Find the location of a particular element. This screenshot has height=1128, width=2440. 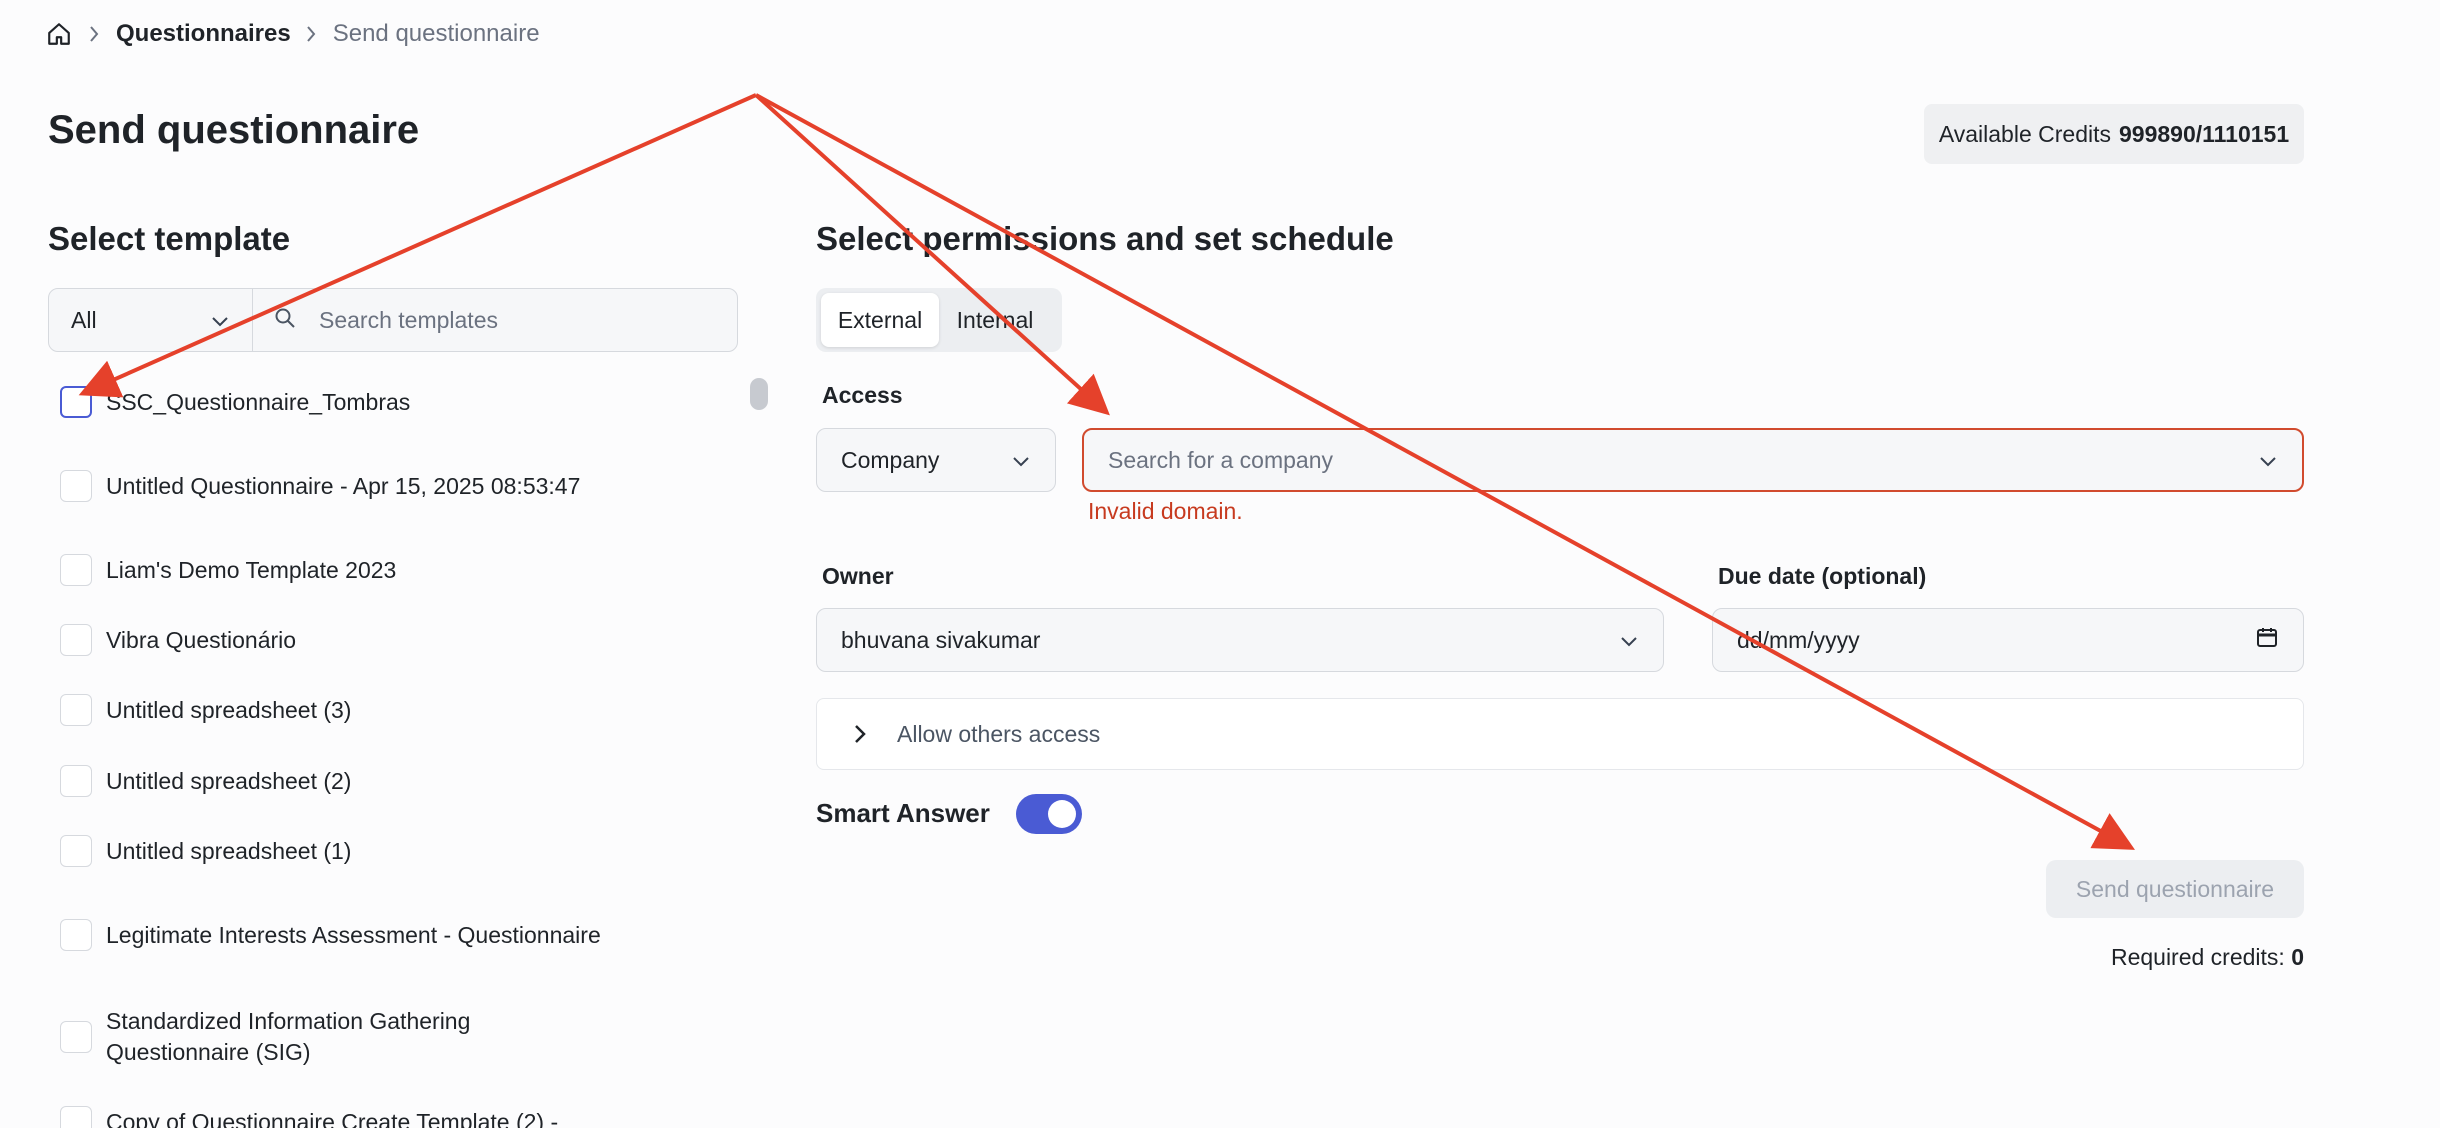

template-search is located at coordinates (495, 320).